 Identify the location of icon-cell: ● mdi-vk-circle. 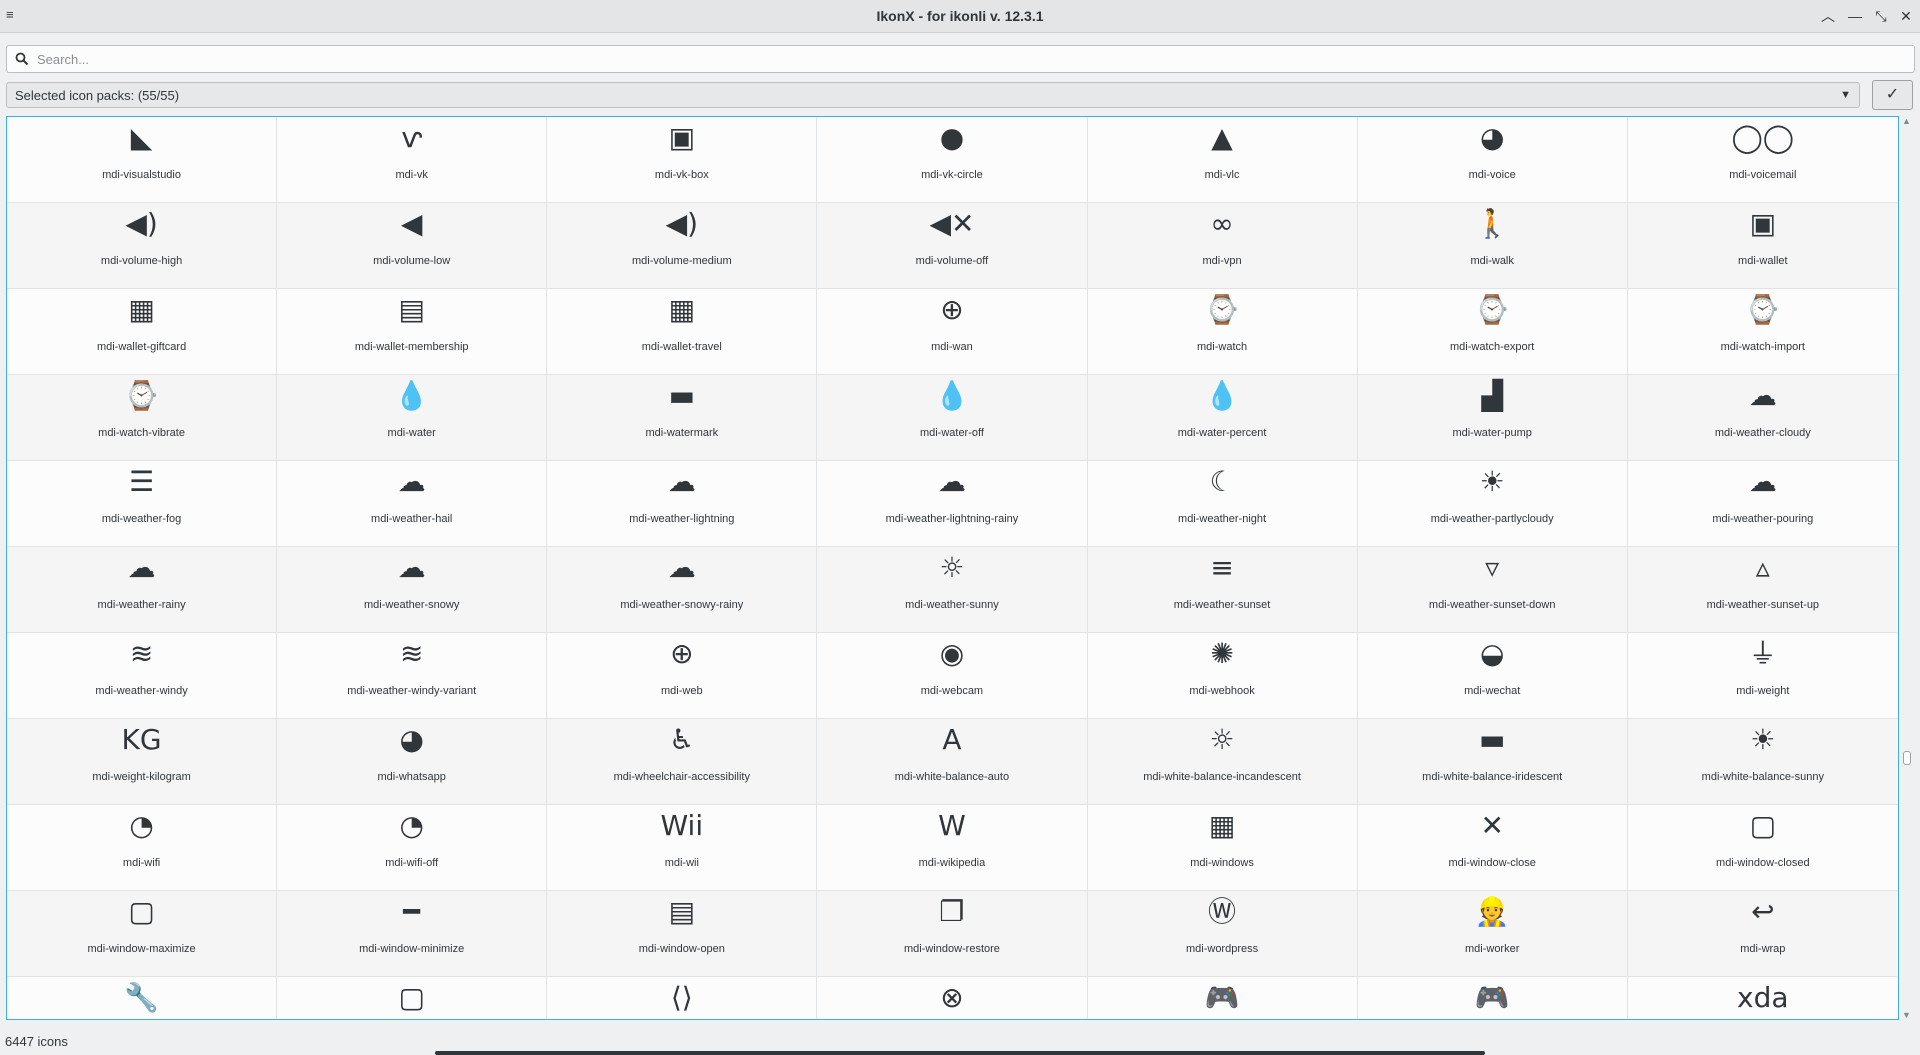
(952, 160).